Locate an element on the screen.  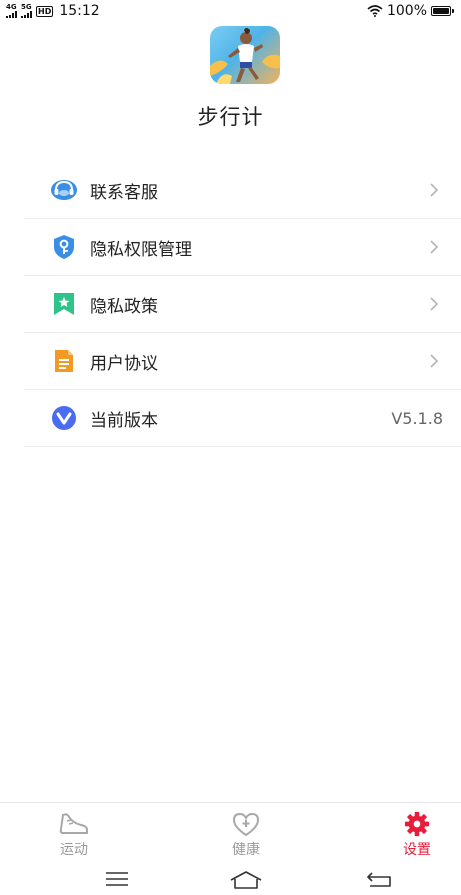
wifi-icon is located at coordinates (375, 11).